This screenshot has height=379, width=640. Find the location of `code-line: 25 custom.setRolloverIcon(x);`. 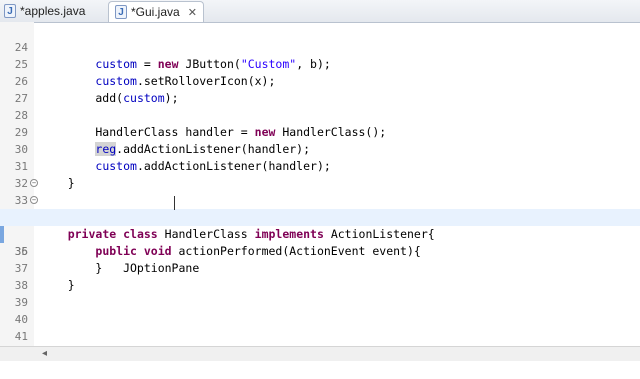

code-line: 25 custom.setRolloverIcon(x); is located at coordinates (320, 63).